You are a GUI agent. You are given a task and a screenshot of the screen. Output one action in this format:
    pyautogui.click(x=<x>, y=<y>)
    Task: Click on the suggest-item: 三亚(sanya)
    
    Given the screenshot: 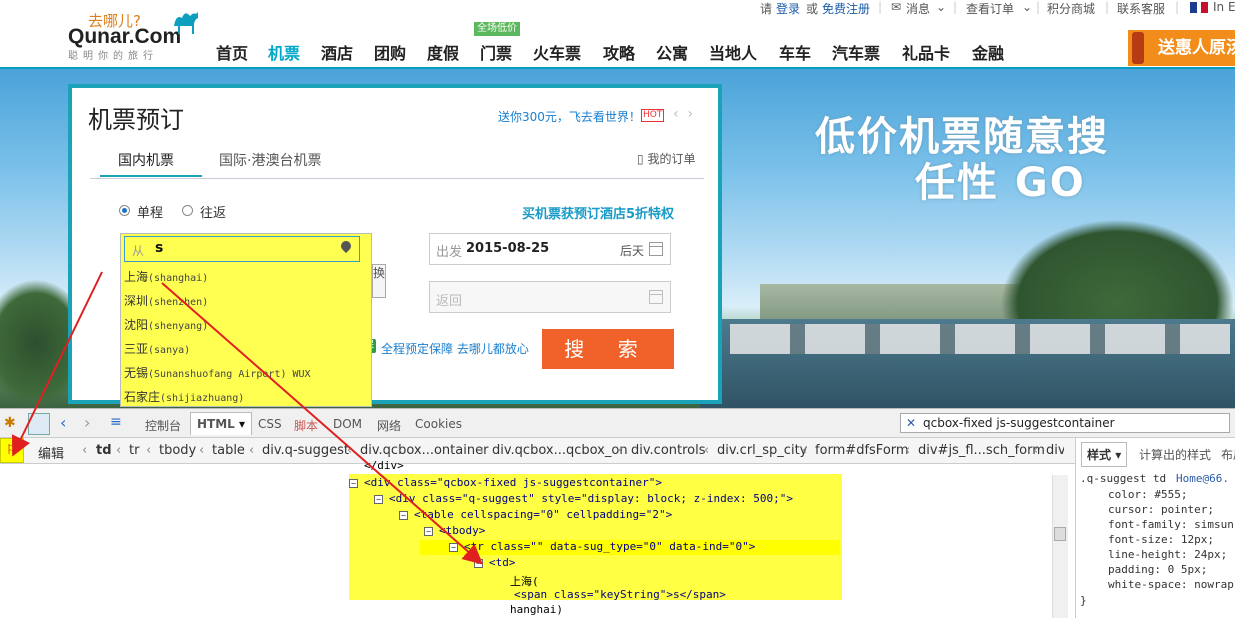 What is the action you would take?
    pyautogui.click(x=242, y=349)
    